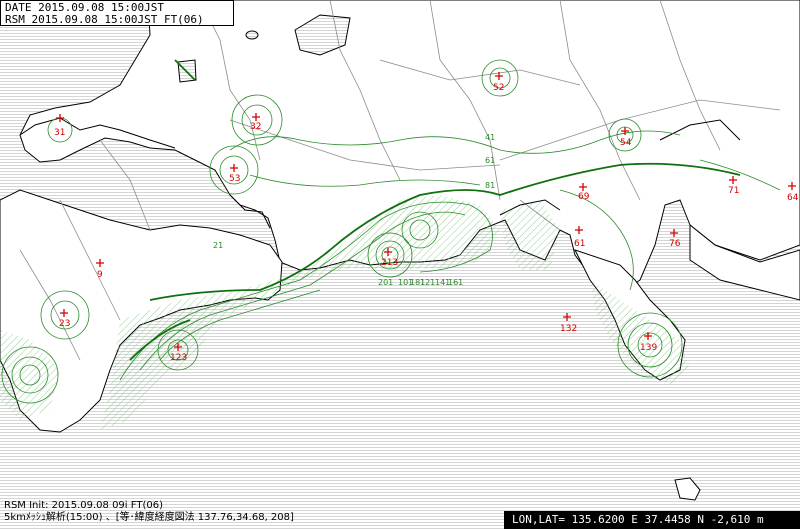 Image resolution: width=800 pixels, height=529 pixels. Describe the element at coordinates (675, 244) in the screenshot. I see `station-label-76: 76` at that location.